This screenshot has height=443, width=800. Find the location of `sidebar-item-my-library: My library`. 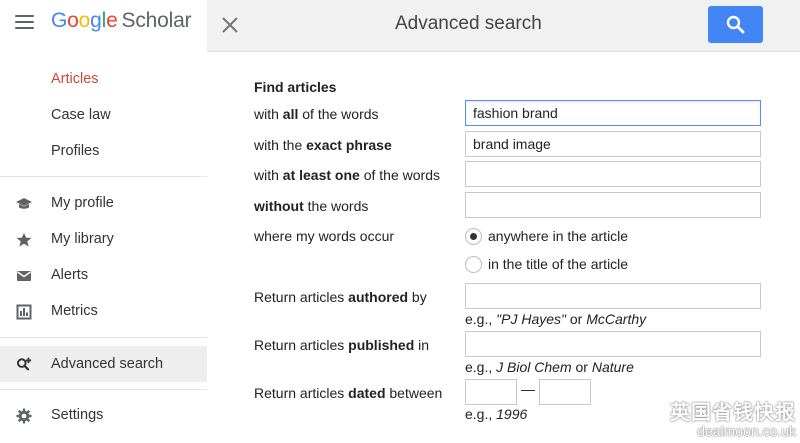

sidebar-item-my-library: My library is located at coordinates (103, 239).